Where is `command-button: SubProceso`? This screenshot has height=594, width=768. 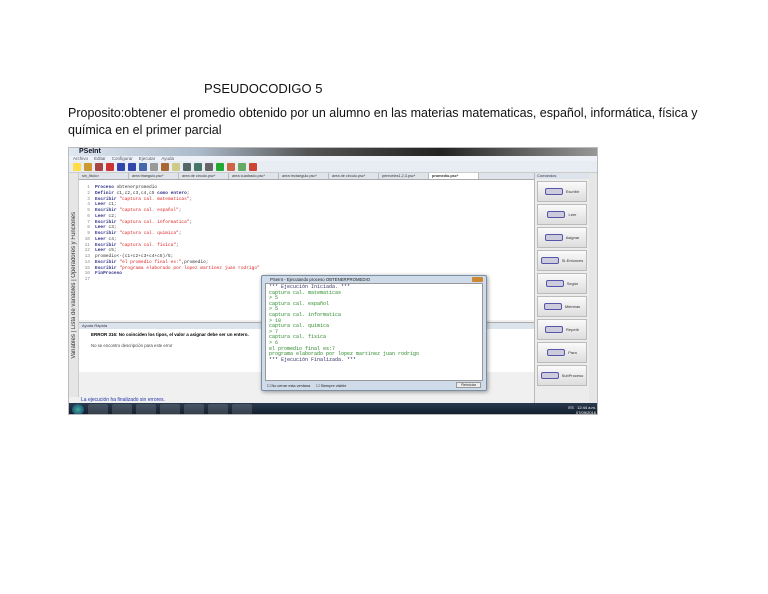
command-button: SubProceso is located at coordinates (562, 375).